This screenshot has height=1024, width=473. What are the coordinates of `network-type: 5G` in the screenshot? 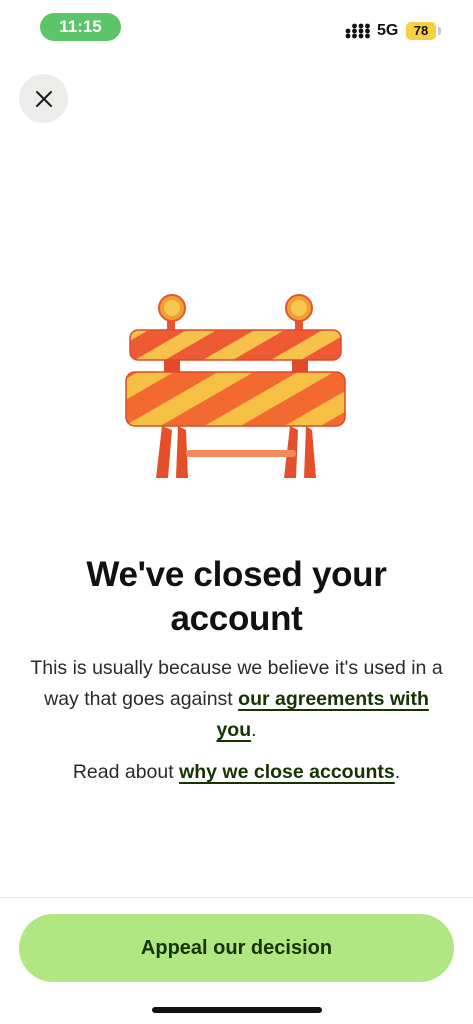 It's located at (388, 30).